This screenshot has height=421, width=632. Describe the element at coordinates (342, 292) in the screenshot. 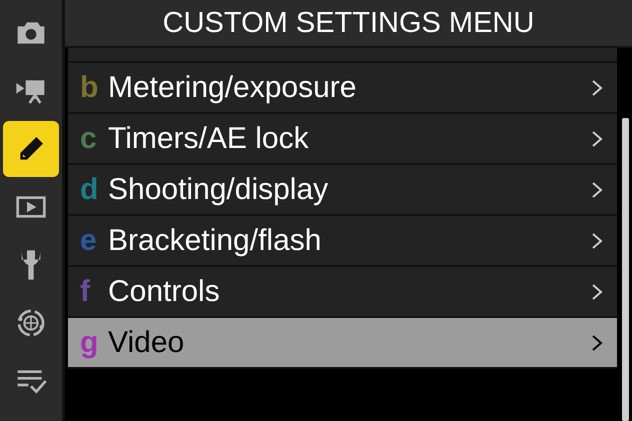

I see `menu-item: f Controls` at that location.